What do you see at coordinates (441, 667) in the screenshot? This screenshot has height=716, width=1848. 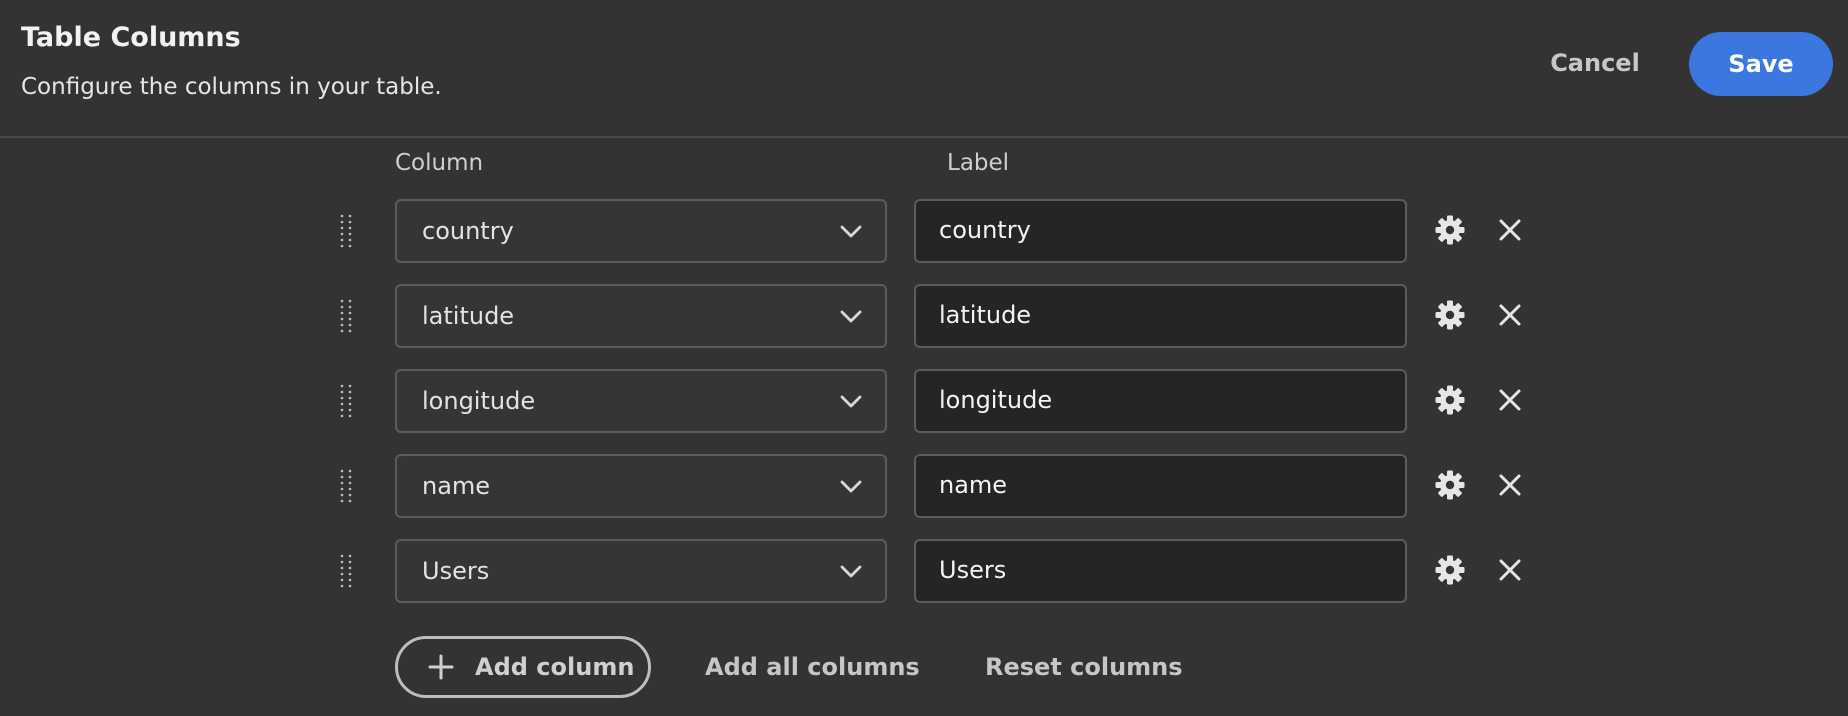 I see `plus-icon` at bounding box center [441, 667].